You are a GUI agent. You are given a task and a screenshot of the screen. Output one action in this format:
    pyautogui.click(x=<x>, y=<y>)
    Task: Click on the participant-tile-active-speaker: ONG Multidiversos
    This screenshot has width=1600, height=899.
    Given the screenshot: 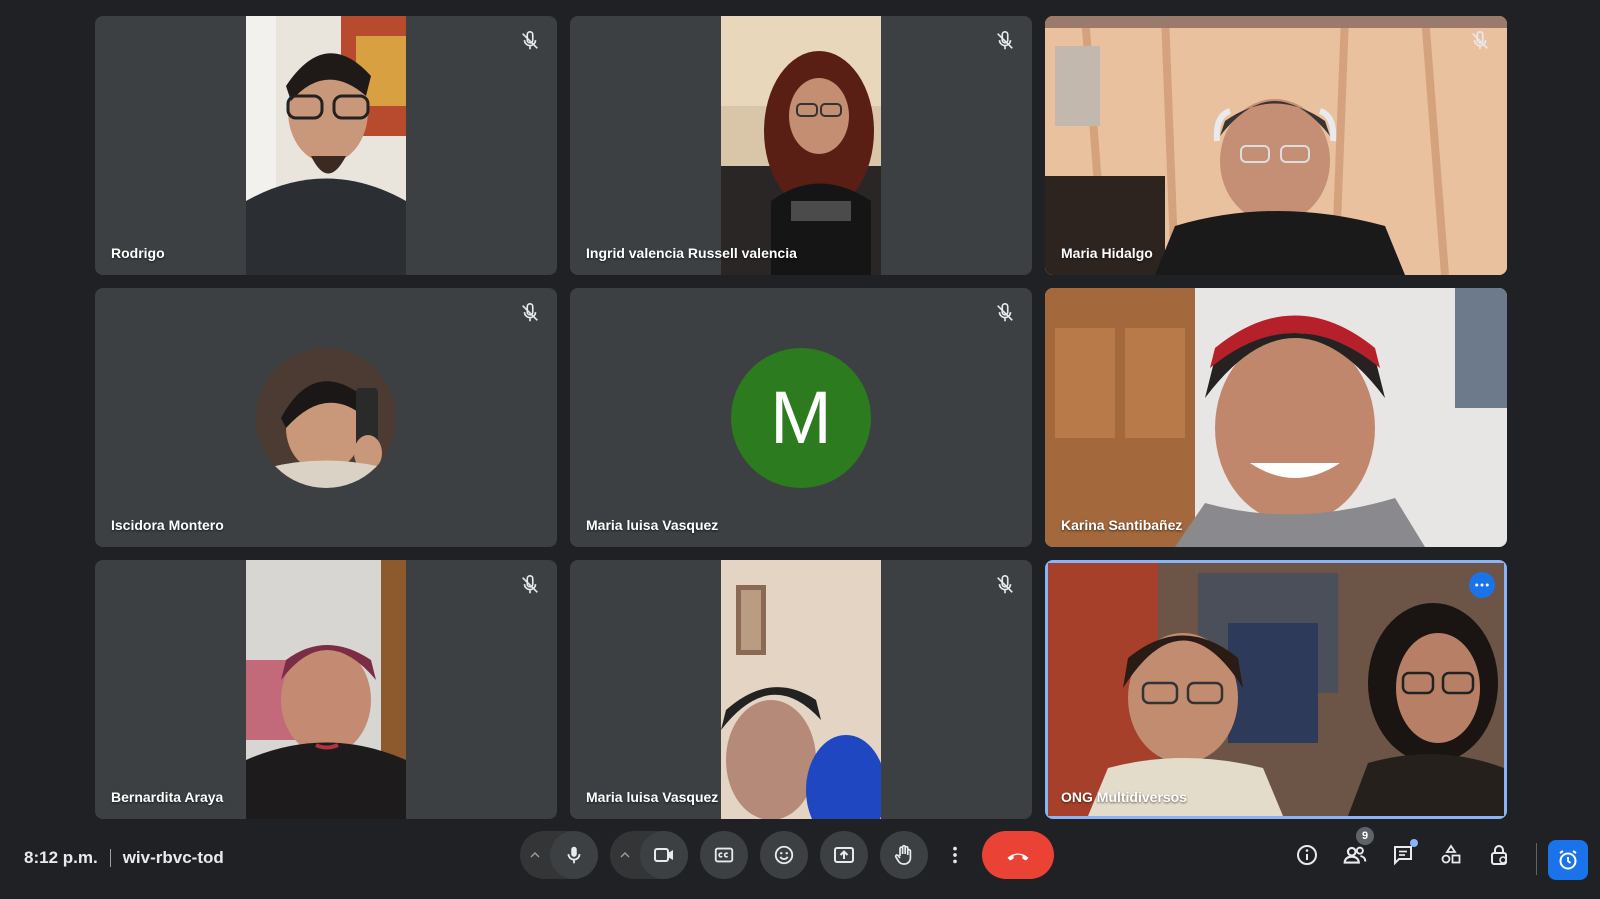 What is the action you would take?
    pyautogui.click(x=1276, y=689)
    